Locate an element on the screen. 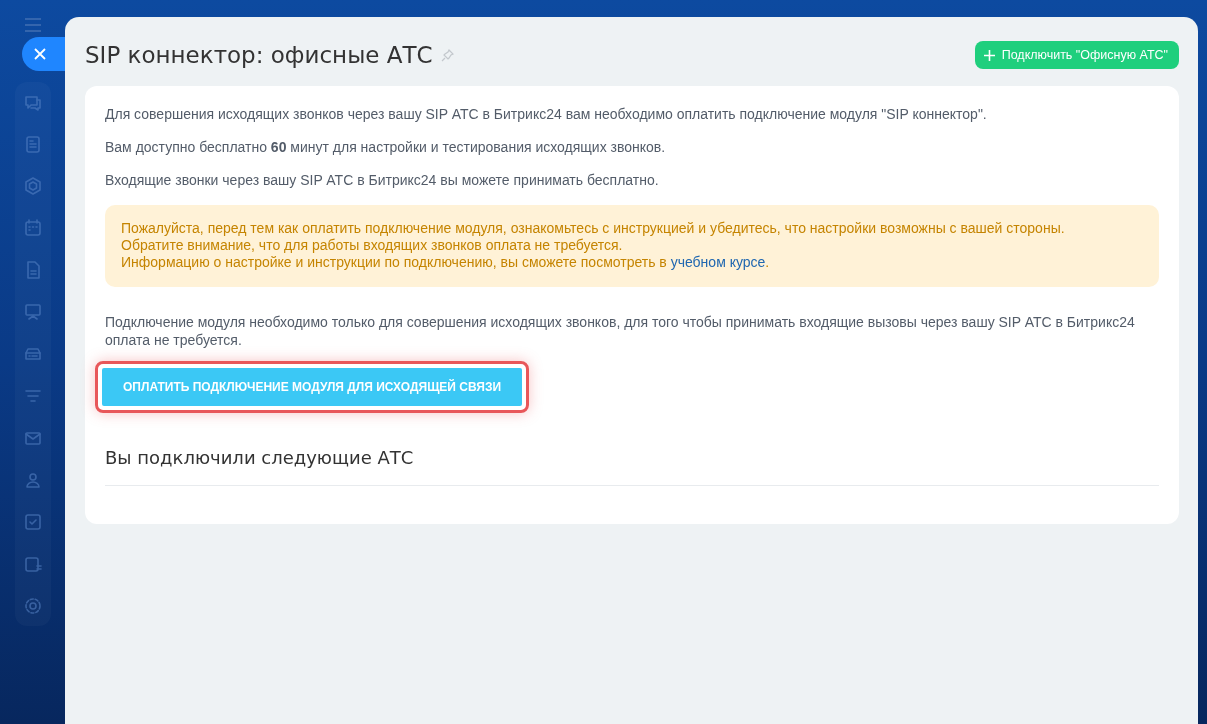  notice-text: Пожалуйста, перед тем как оплатить подключение модуля, ознакомьтесь с инструкцией и убедитесь, что настройки возможны с вашей стороны. is located at coordinates (593, 228).